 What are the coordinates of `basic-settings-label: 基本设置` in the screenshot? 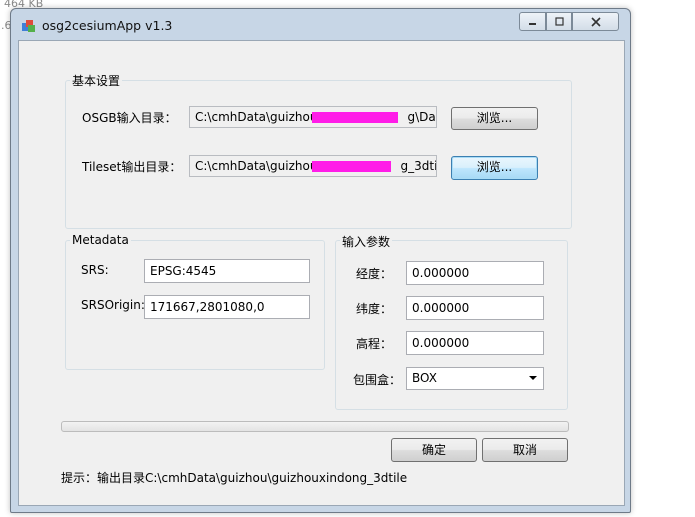 It's located at (96, 80).